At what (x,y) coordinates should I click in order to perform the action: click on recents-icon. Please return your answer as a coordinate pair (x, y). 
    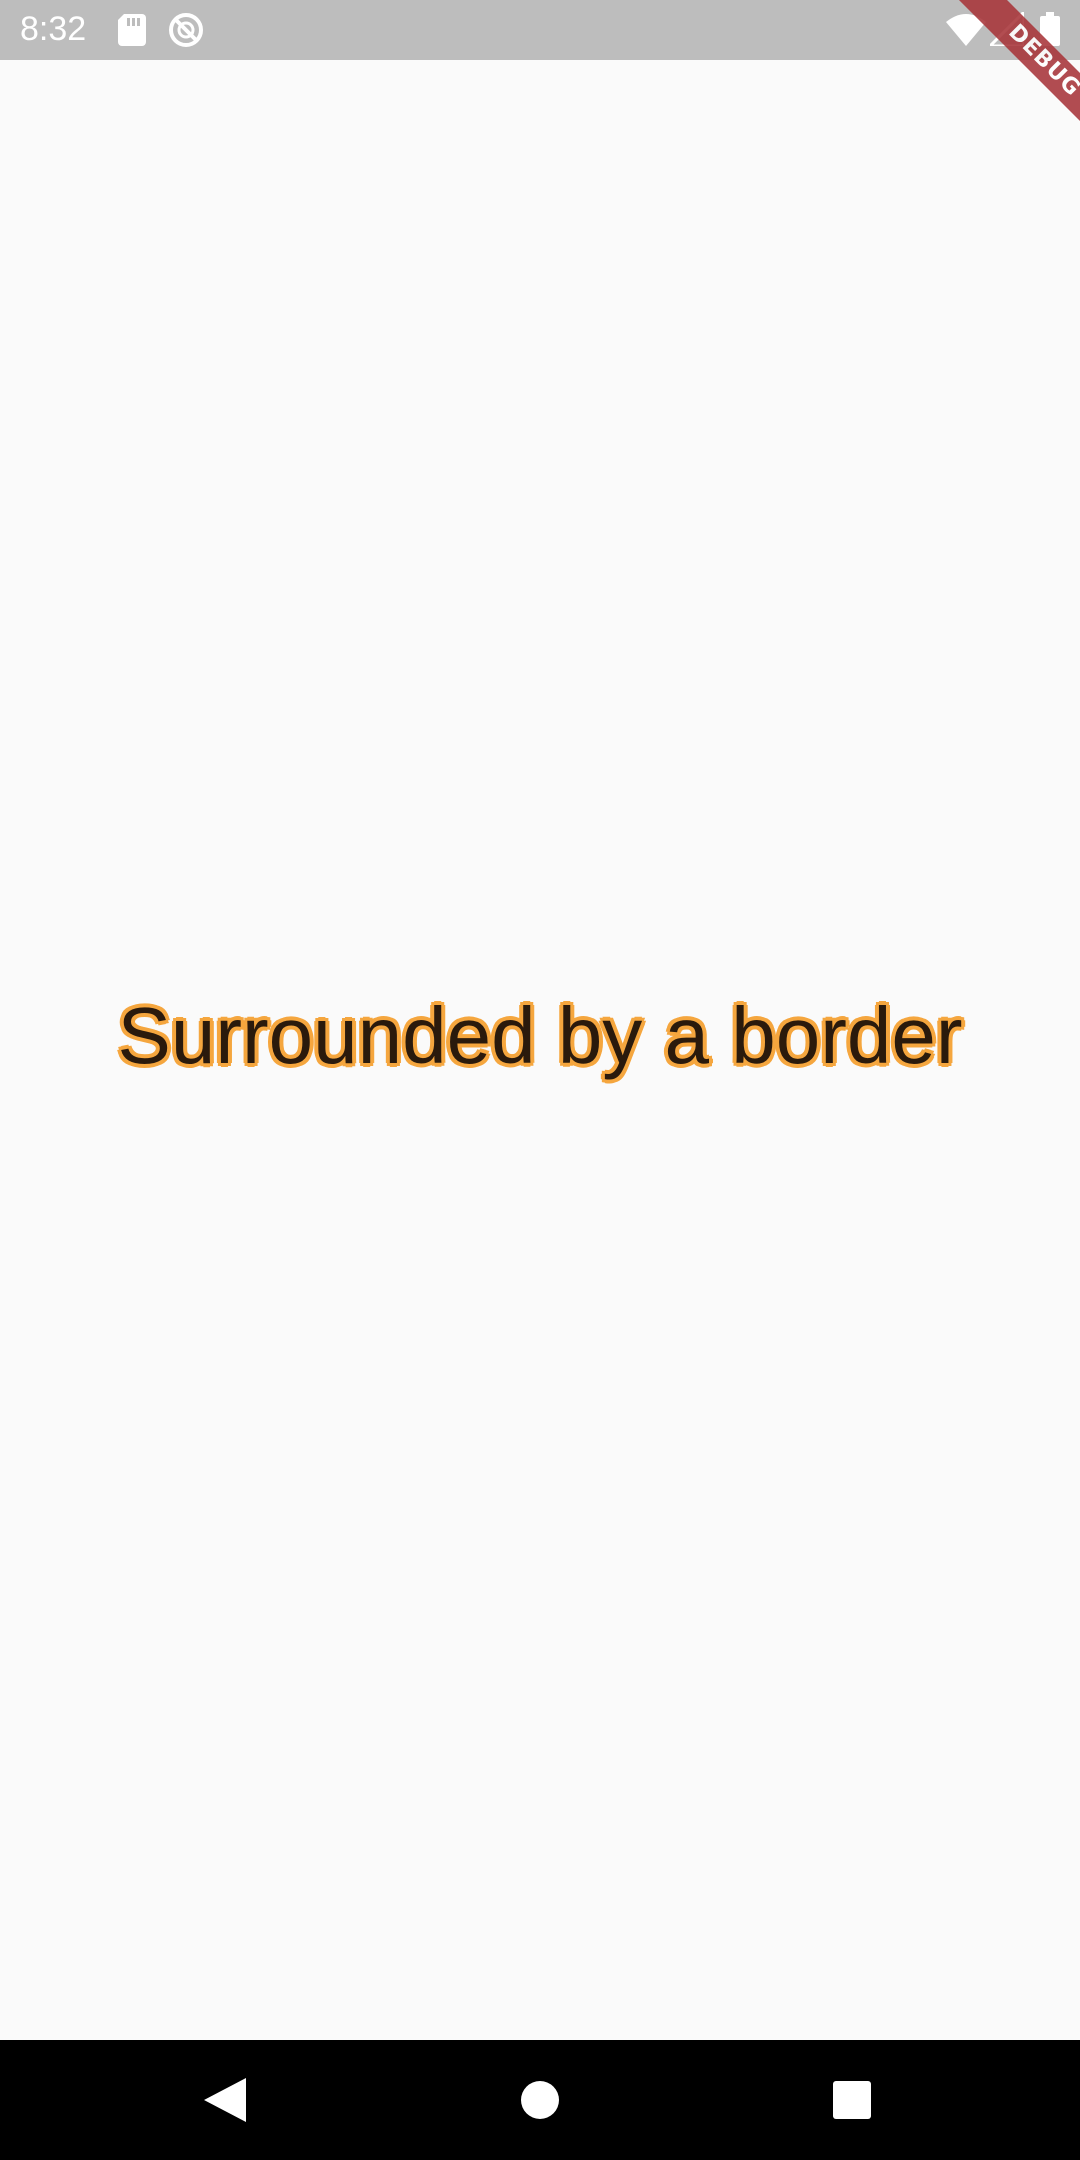
    Looking at the image, I should click on (852, 2100).